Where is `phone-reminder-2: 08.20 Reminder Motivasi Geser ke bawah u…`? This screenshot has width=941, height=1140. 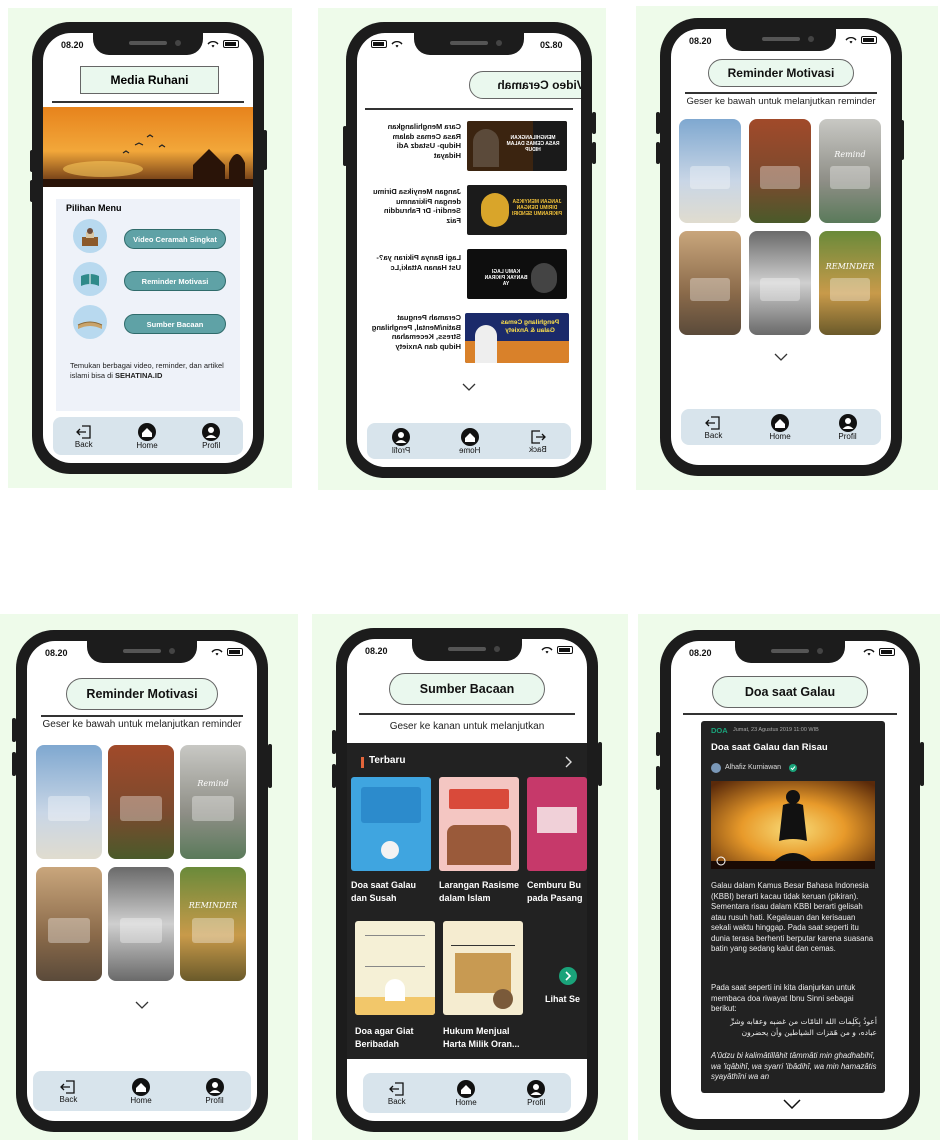
phone-reminder-2: 08.20 Reminder Motivasi Geser ke bawah u… is located at coordinates (142, 881).